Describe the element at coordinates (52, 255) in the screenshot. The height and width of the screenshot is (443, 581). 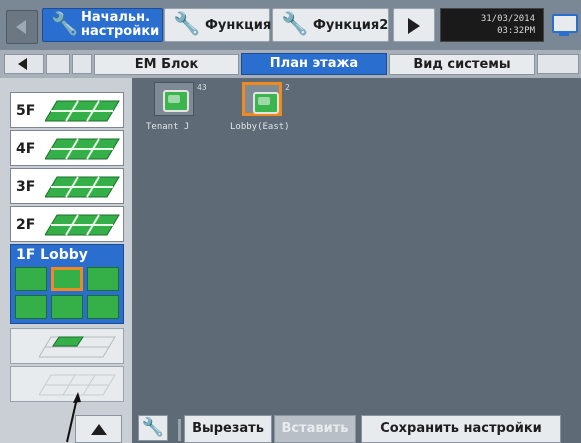
I see `floor-label: 1F Lobby` at that location.